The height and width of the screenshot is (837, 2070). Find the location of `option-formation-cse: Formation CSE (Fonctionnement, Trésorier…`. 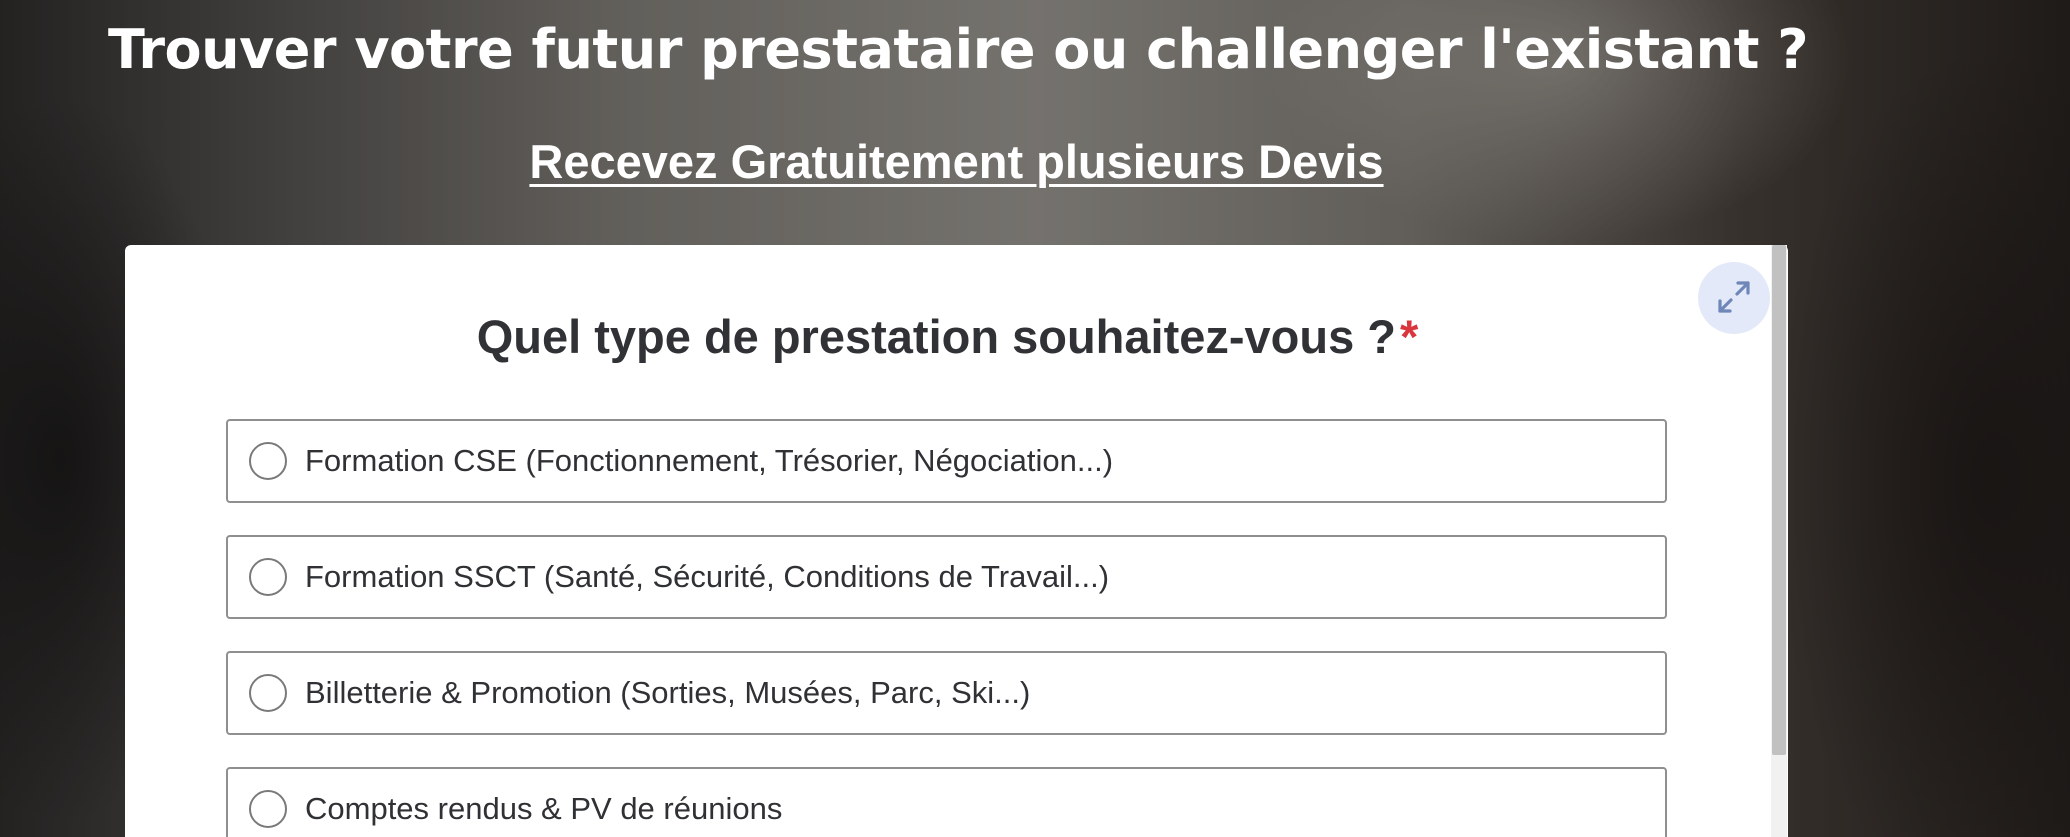

option-formation-cse: Formation CSE (Fonctionnement, Trésorier… is located at coordinates (946, 461).